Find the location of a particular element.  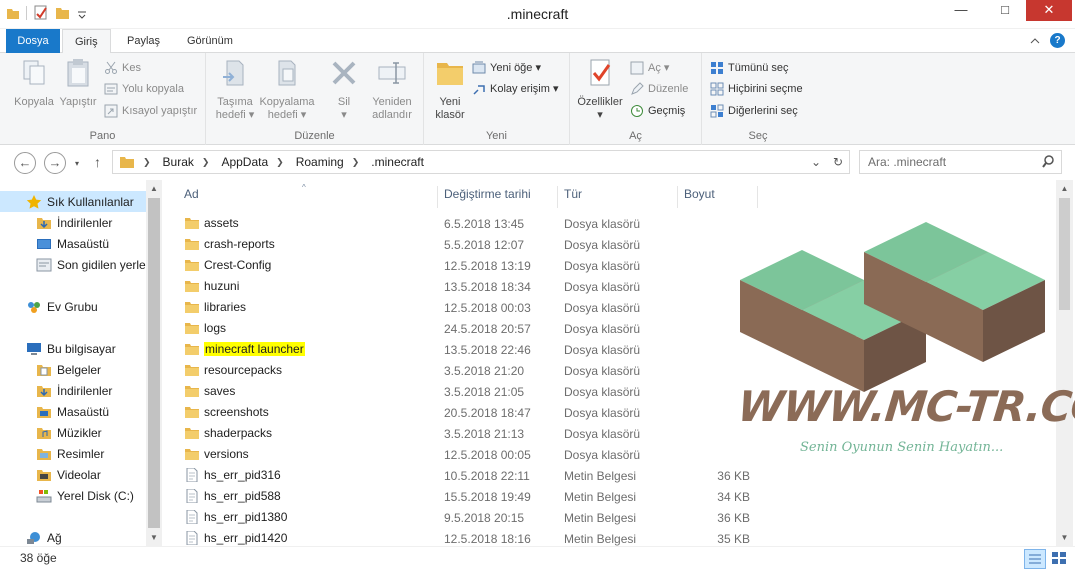

file-name-cell: hs_err_pid1420 is located at coordinates (235, 538).